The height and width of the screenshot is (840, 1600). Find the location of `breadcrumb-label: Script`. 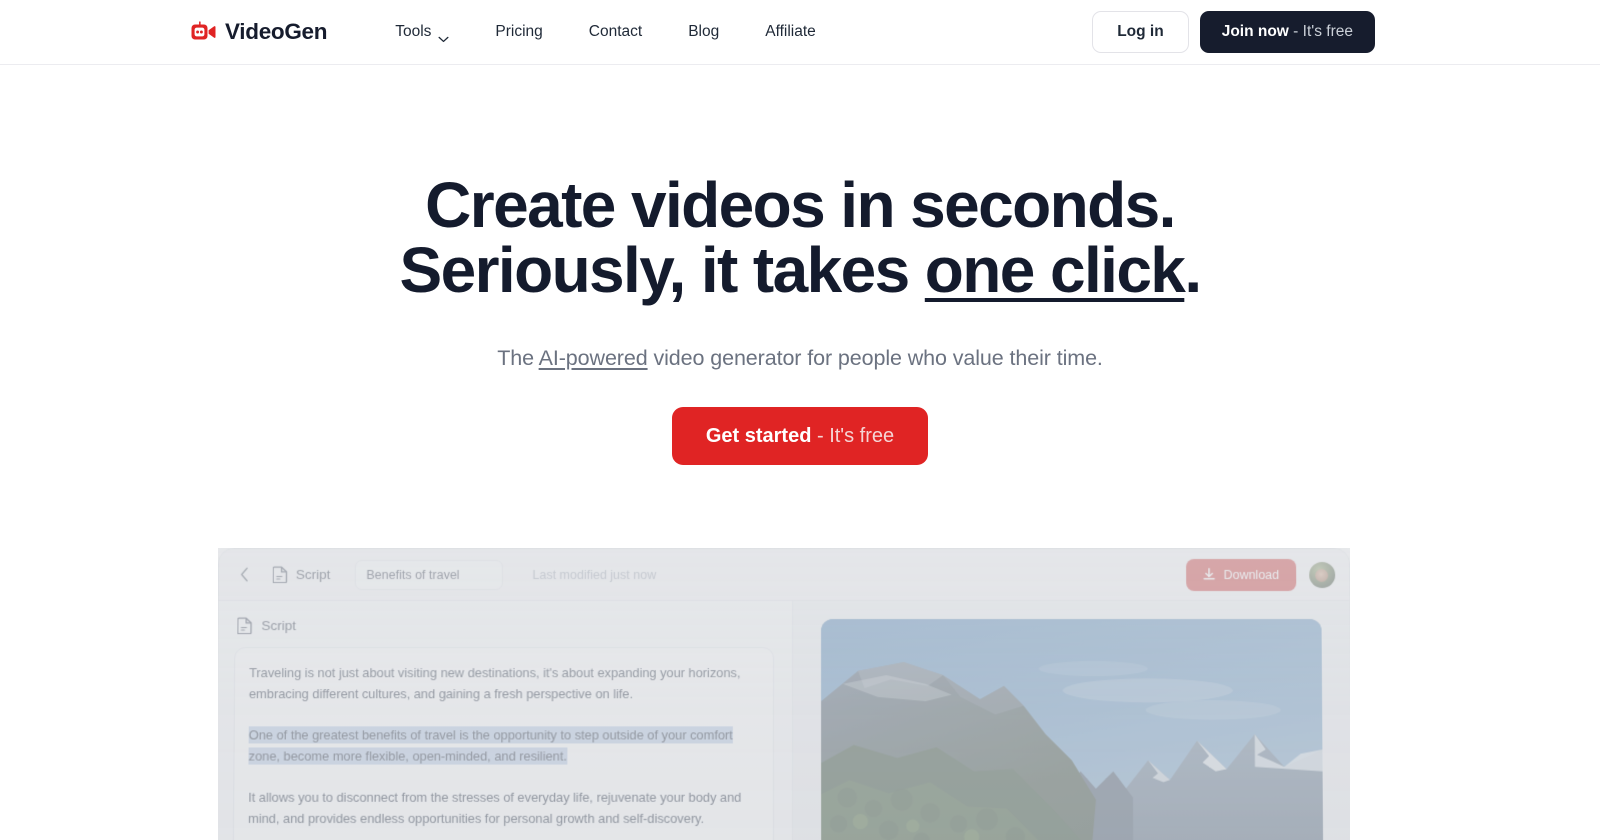

breadcrumb-label: Script is located at coordinates (313, 575).